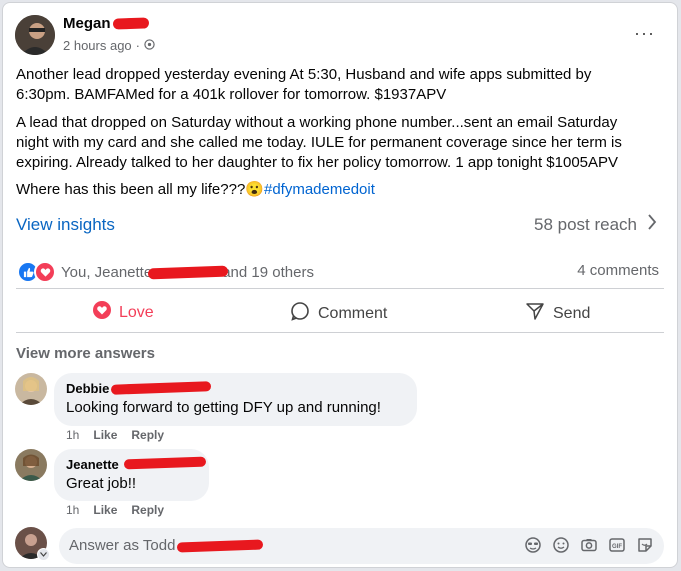  I want to click on author-name-redaction, so click(131, 23).